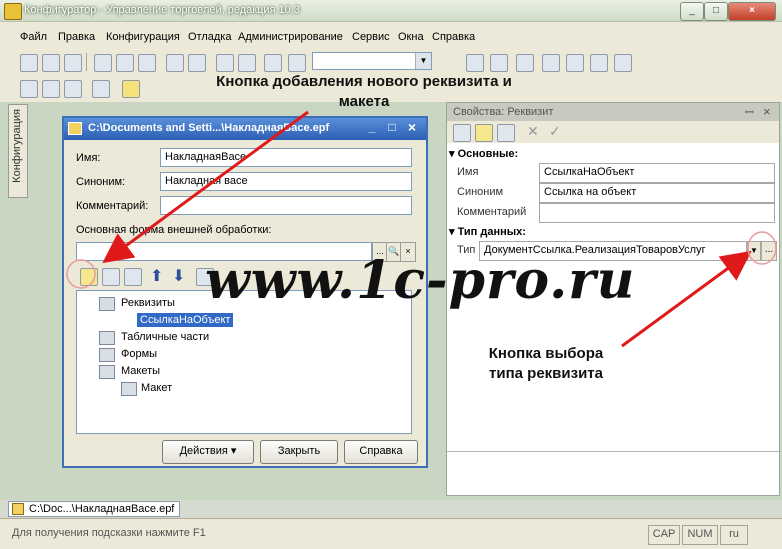  What do you see at coordinates (185, 320) in the screenshot?
I see `tree-item-requisite-selected: СсылкаНаОбъект` at bounding box center [185, 320].